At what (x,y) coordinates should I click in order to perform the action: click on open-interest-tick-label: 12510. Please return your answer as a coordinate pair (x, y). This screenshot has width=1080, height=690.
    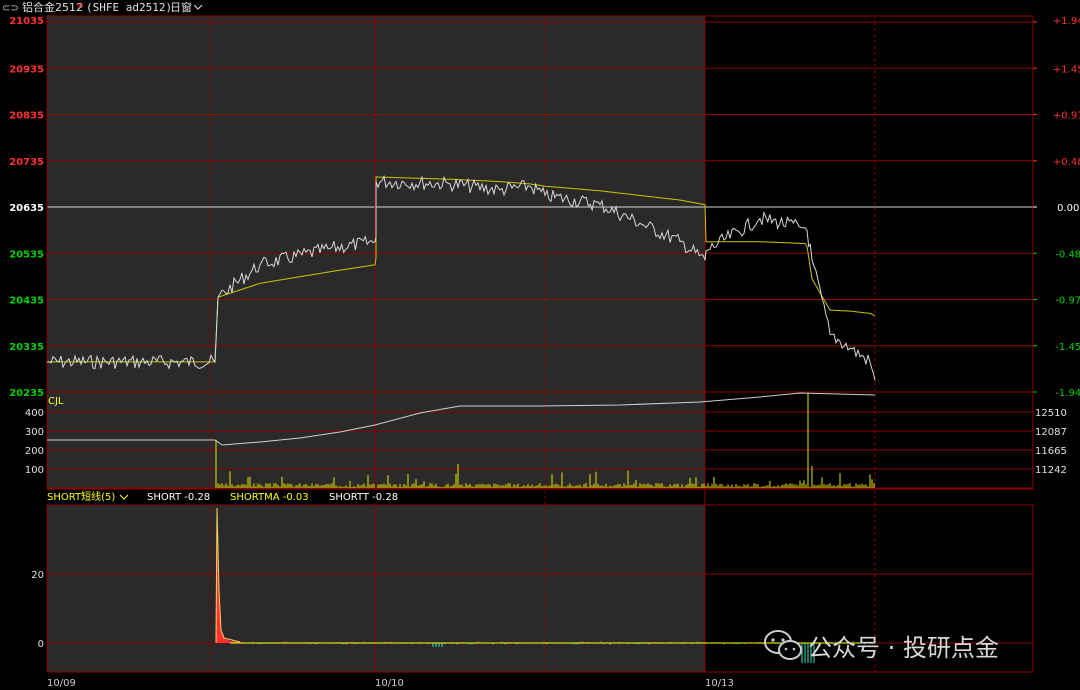
    Looking at the image, I should click on (1051, 413).